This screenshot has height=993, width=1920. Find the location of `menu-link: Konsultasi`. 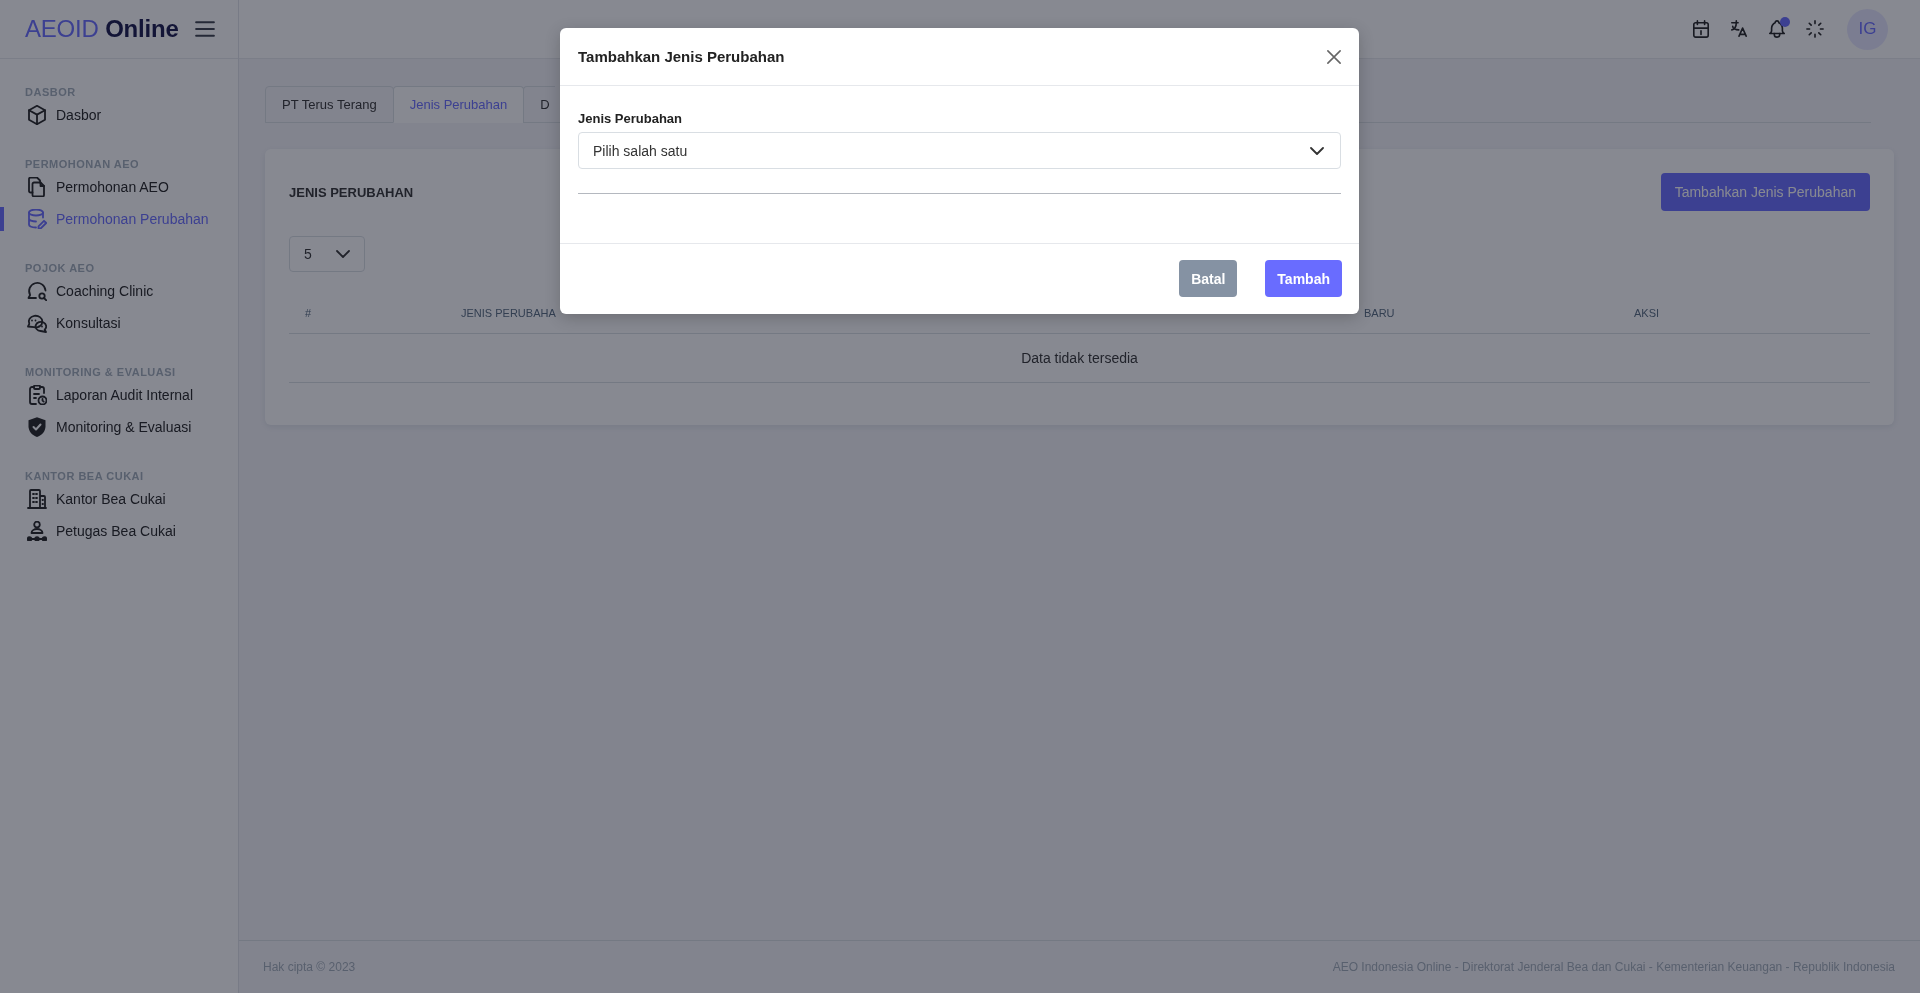

menu-link: Konsultasi is located at coordinates (88, 323).